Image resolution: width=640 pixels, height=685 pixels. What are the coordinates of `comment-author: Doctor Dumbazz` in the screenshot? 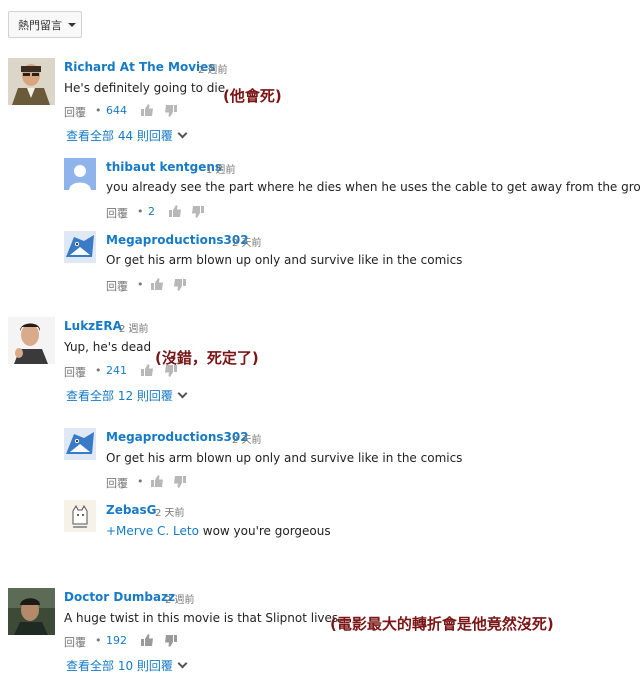 It's located at (119, 597).